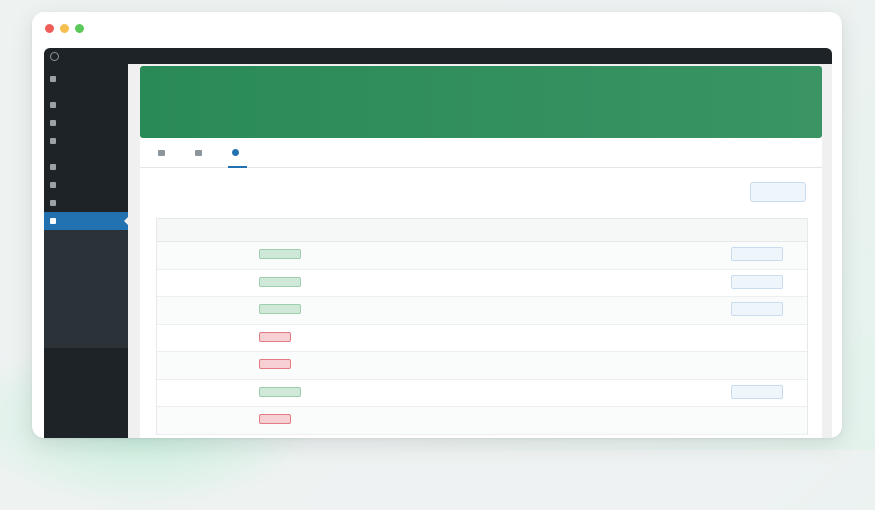 This screenshot has height=510, width=875. Describe the element at coordinates (86, 203) in the screenshot. I see `sidebar-item-tools` at that location.